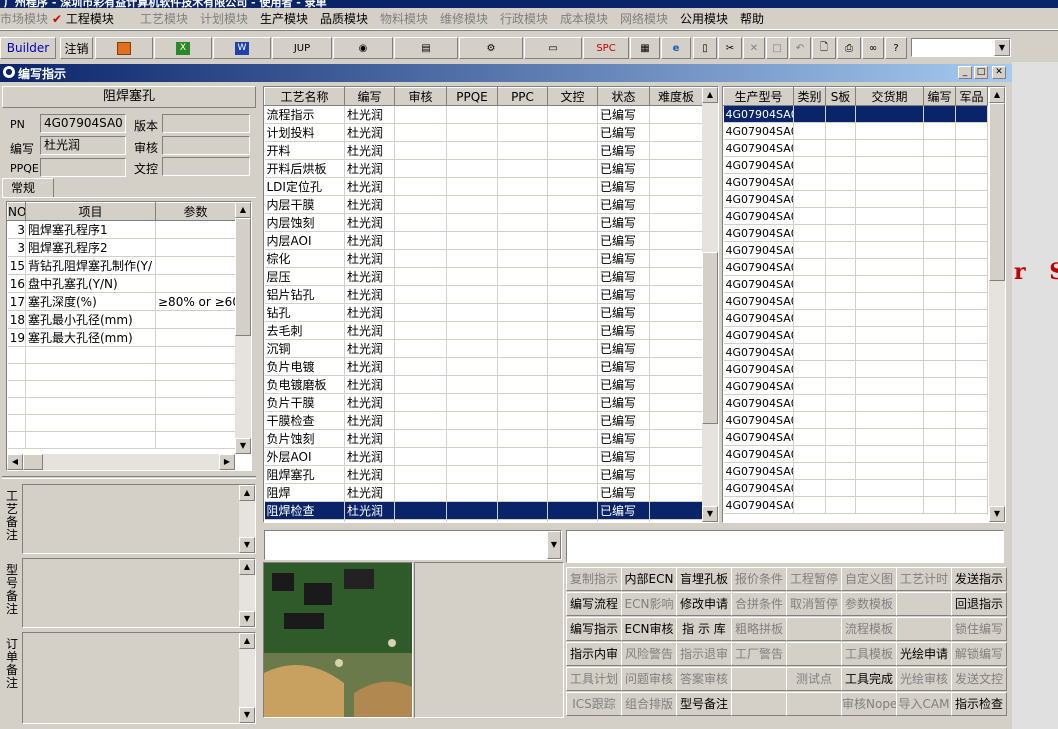  Describe the element at coordinates (814, 579) in the screenshot. I see `action-button: 工程暂停` at that location.